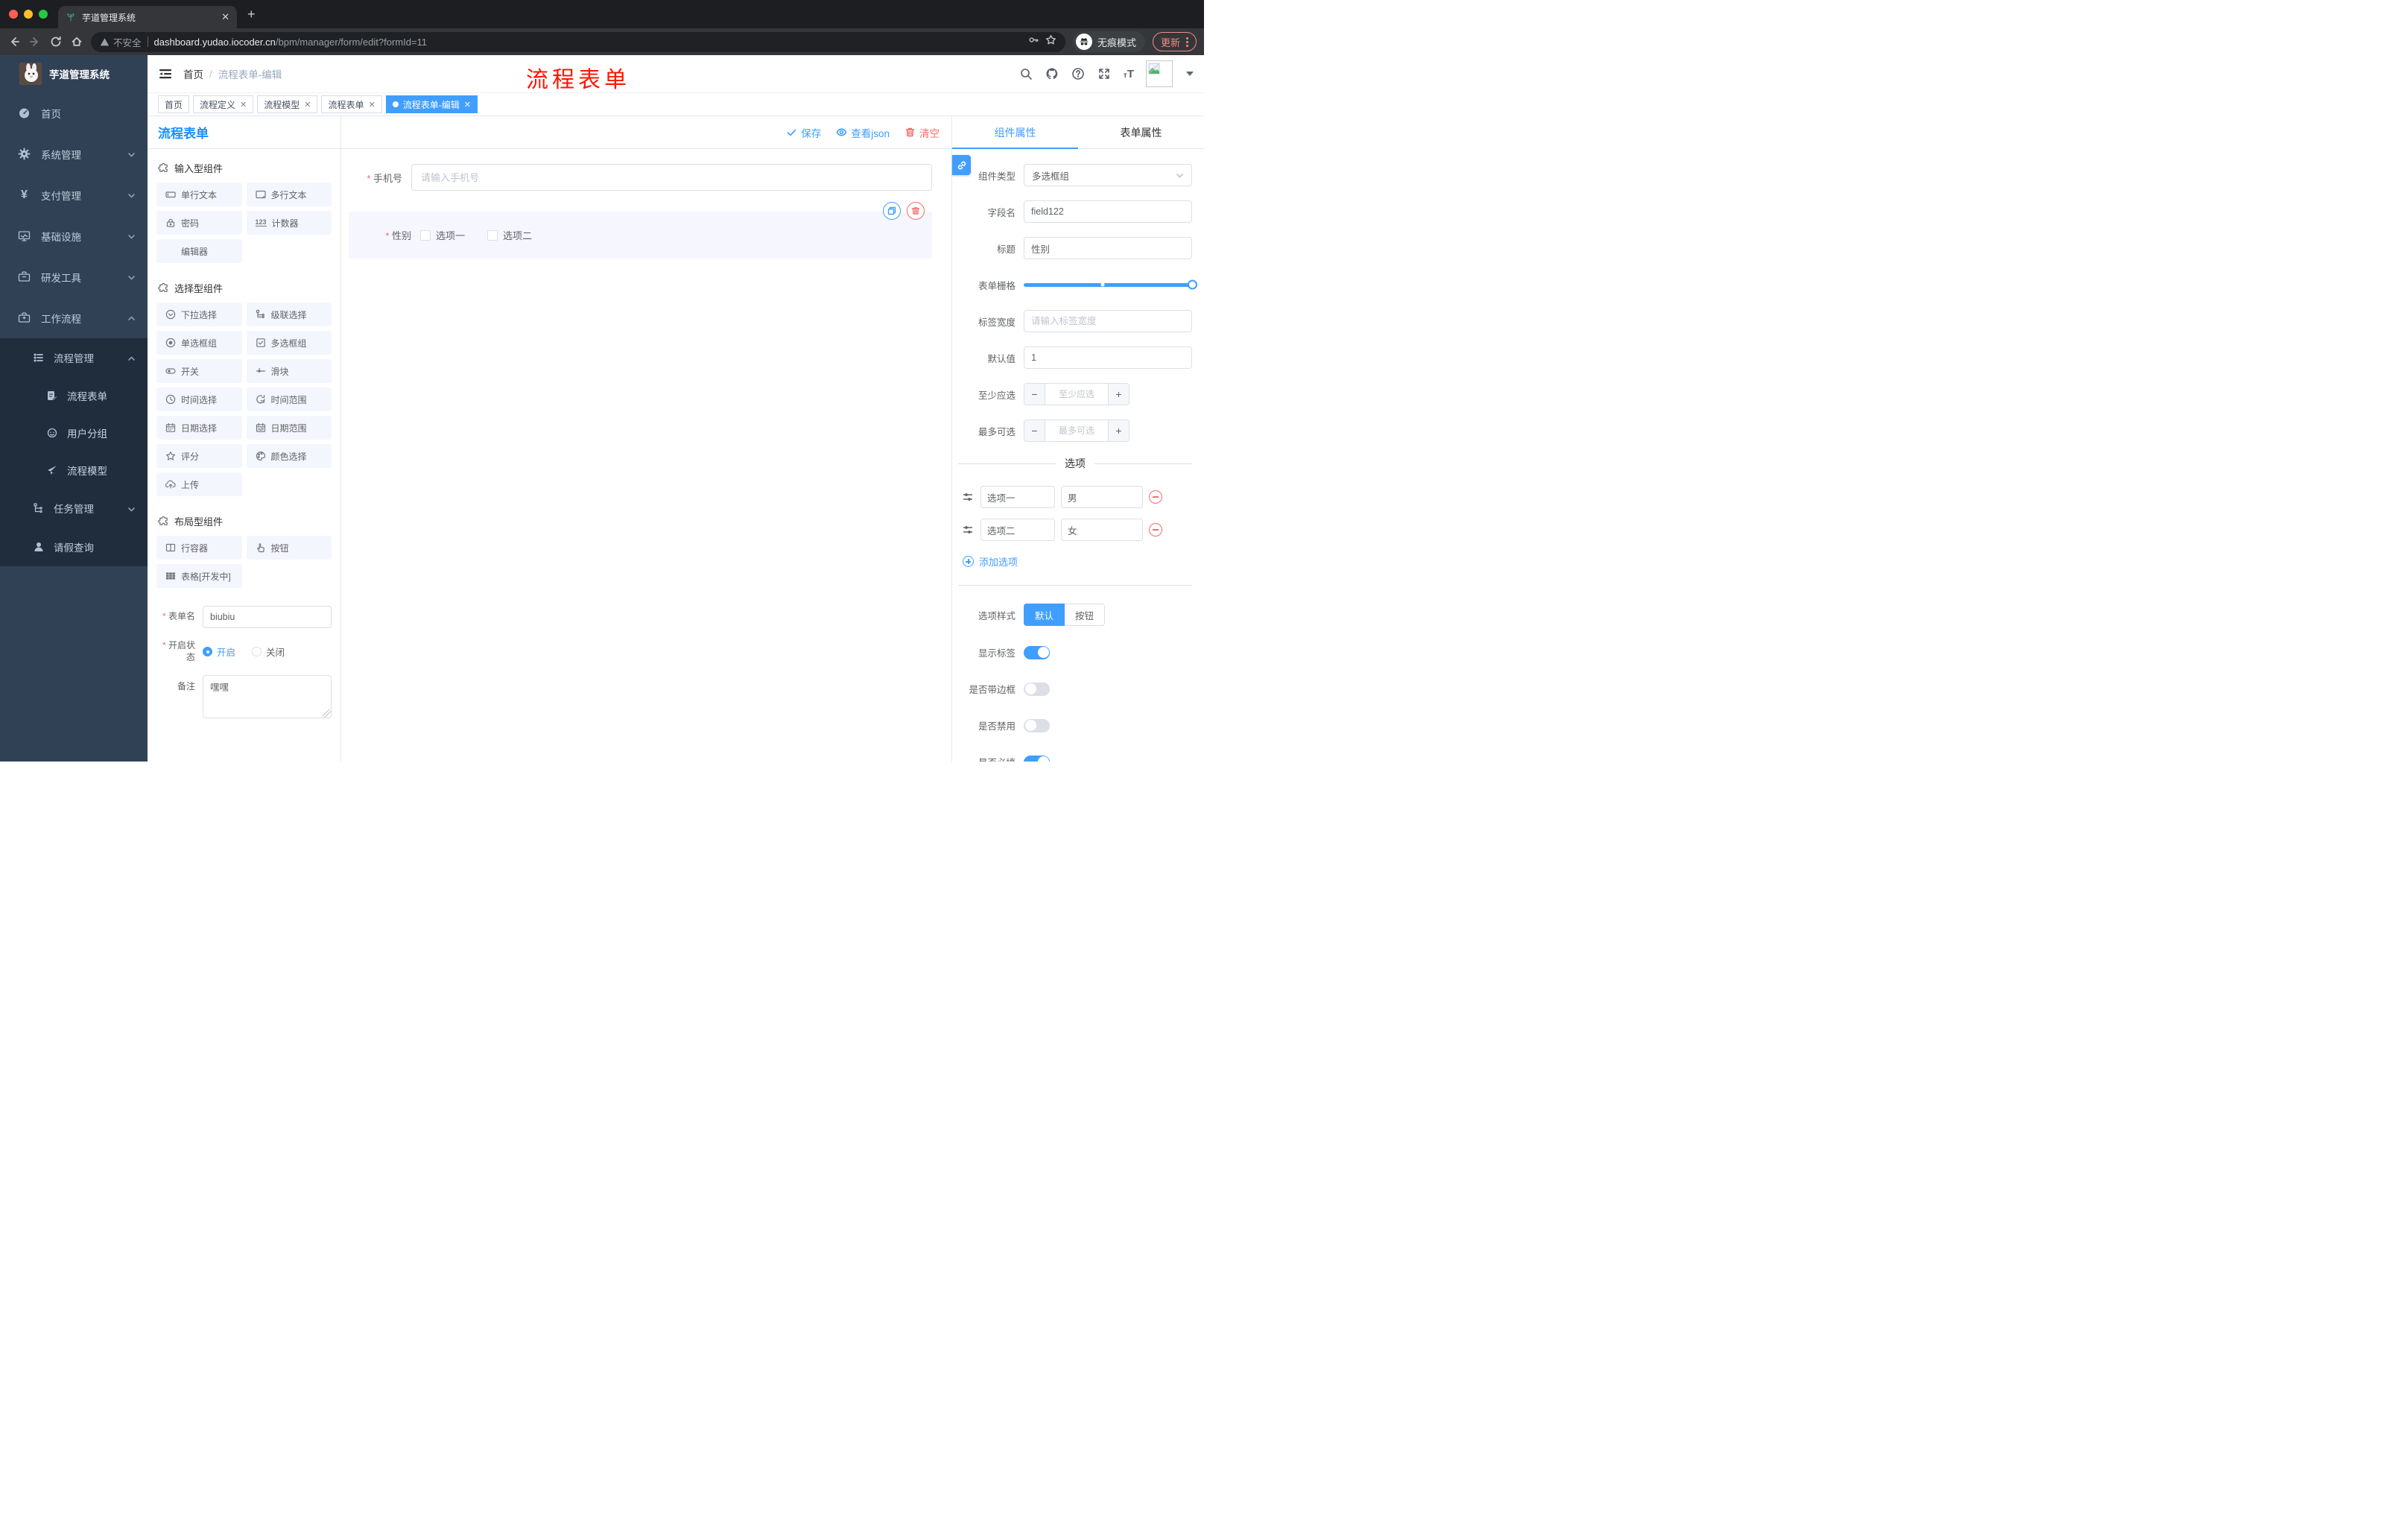 This screenshot has height=1523, width=2408. I want to click on sidebar-item-system: 系统管理, so click(74, 154).